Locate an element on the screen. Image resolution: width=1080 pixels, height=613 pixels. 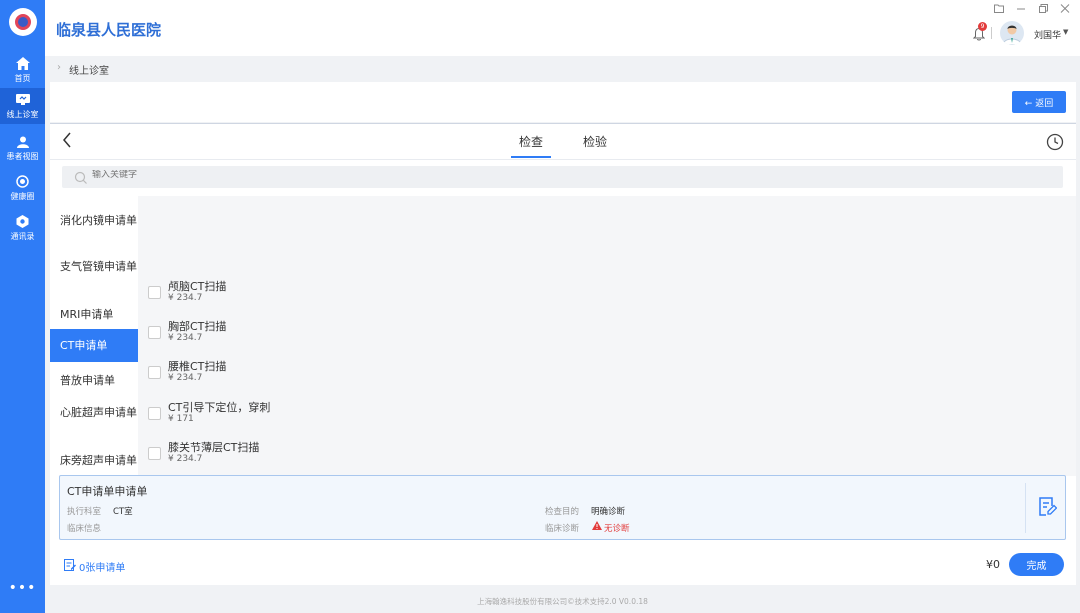
close-icon is located at coordinates (1065, 9).